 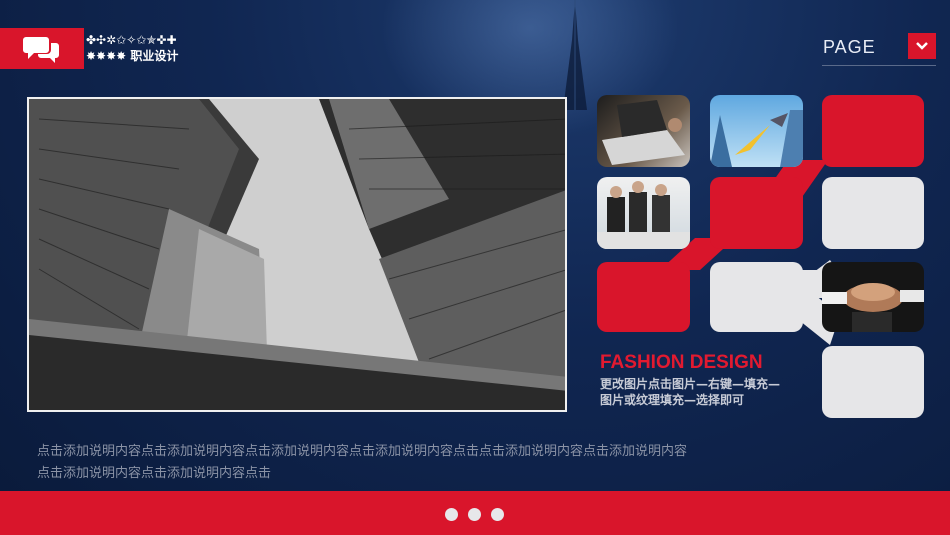 I want to click on paper-plane-photo, so click(x=756, y=138).